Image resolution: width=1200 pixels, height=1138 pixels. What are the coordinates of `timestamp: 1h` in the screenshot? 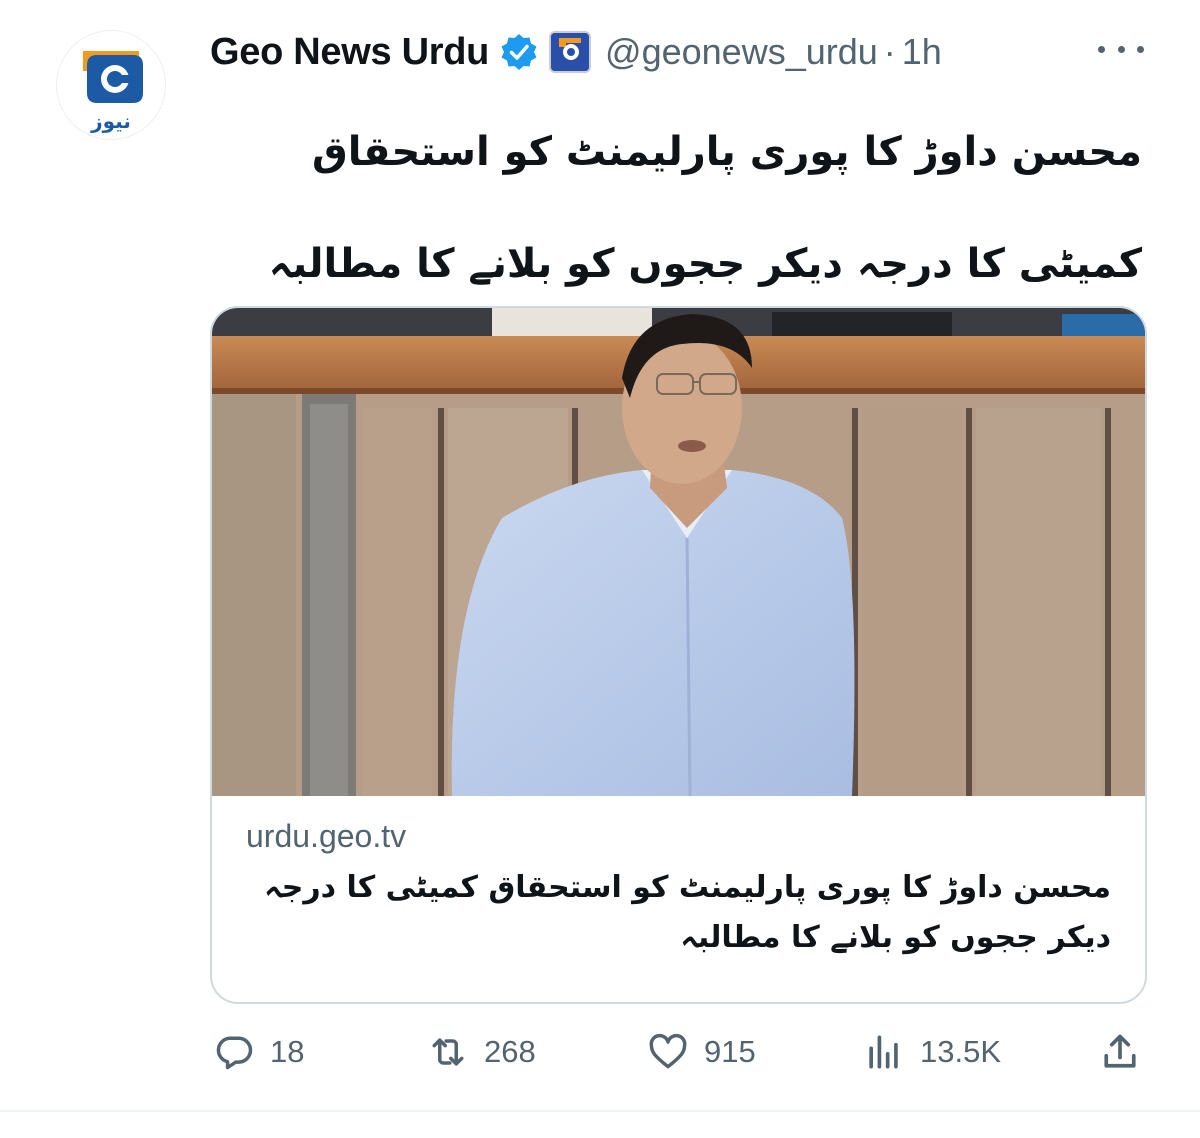 It's located at (922, 52).